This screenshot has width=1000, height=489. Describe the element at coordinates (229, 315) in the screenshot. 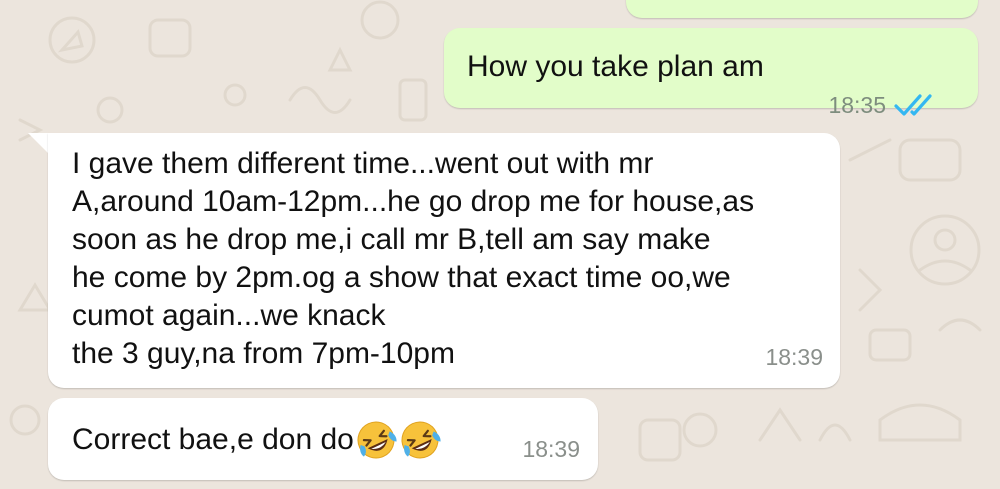

I see `message-line: cumot again...we knack` at that location.